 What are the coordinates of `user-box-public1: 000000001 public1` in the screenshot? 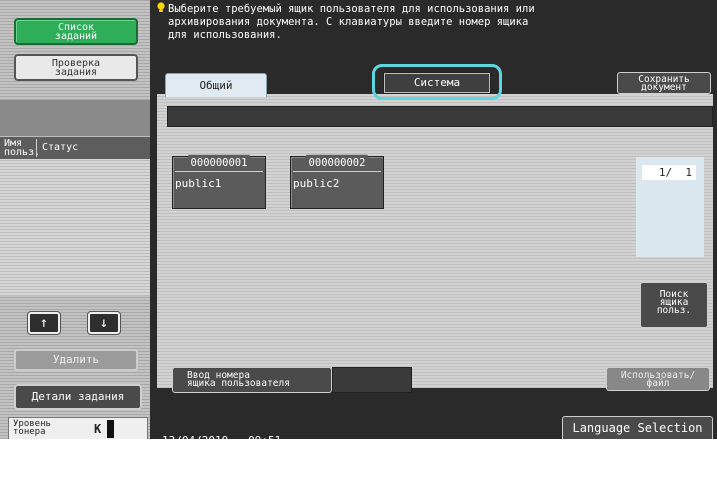 It's located at (219, 181).